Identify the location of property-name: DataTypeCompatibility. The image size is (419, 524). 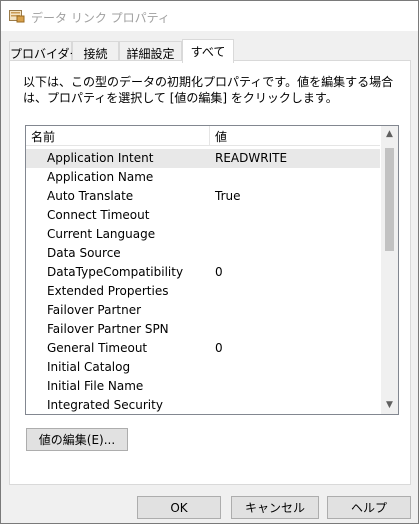
(115, 272).